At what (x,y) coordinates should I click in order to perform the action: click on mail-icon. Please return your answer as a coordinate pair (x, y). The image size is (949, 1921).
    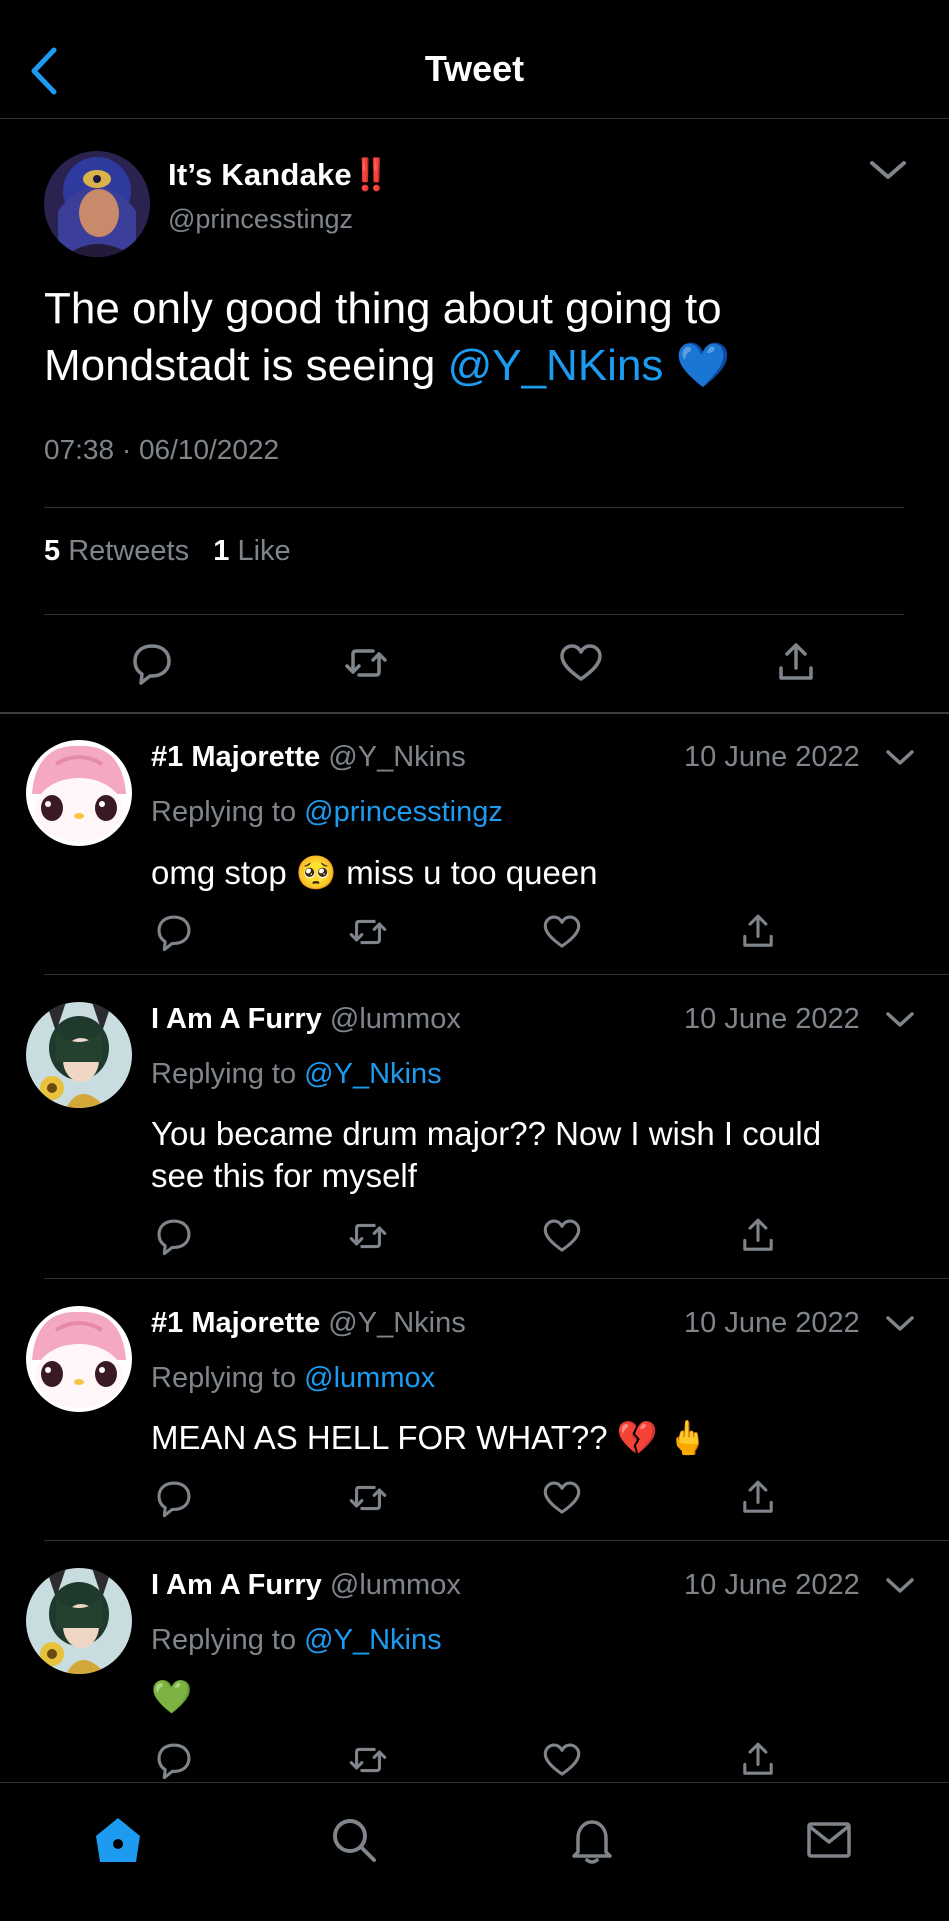
    Looking at the image, I should click on (829, 1840).